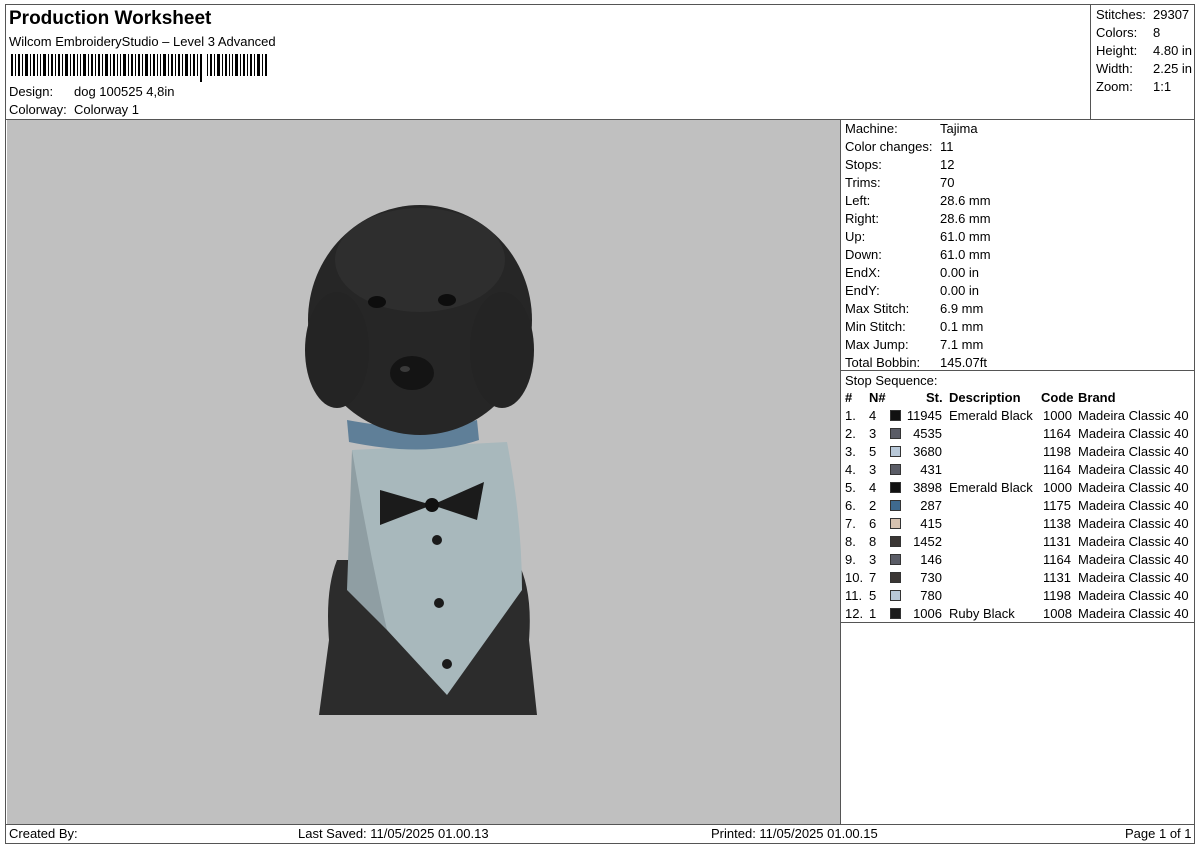 The width and height of the screenshot is (1200, 848). Describe the element at coordinates (1117, 32) in the screenshot. I see `summary-label: Colors:` at that location.